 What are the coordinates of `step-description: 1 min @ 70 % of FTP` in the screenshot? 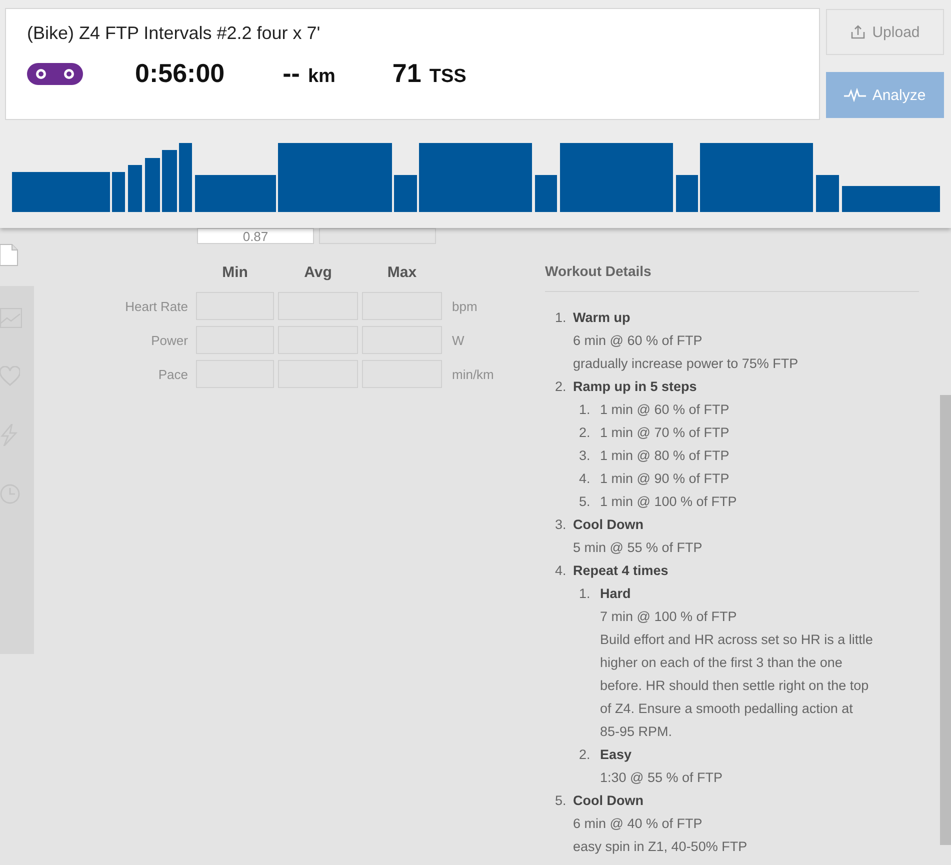 It's located at (665, 433).